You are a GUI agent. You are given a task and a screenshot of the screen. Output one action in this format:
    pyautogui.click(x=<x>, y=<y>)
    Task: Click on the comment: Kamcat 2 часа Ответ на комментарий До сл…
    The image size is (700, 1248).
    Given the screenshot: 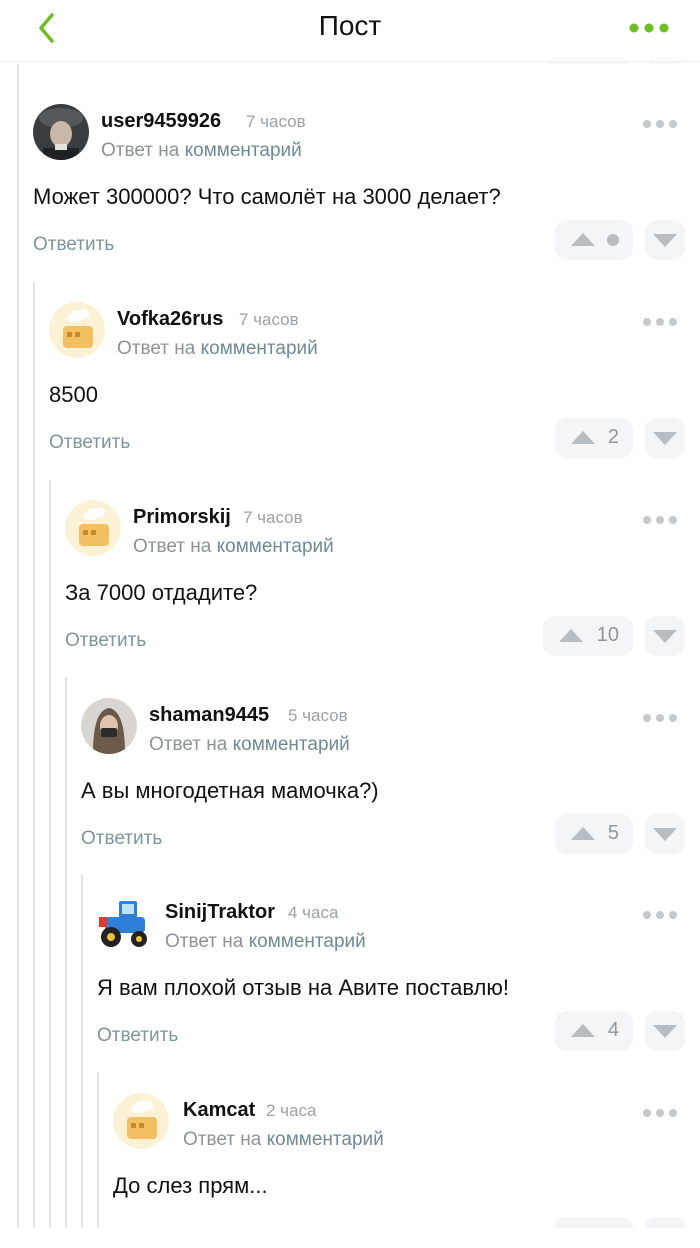 What is the action you would take?
    pyautogui.click(x=406, y=1160)
    